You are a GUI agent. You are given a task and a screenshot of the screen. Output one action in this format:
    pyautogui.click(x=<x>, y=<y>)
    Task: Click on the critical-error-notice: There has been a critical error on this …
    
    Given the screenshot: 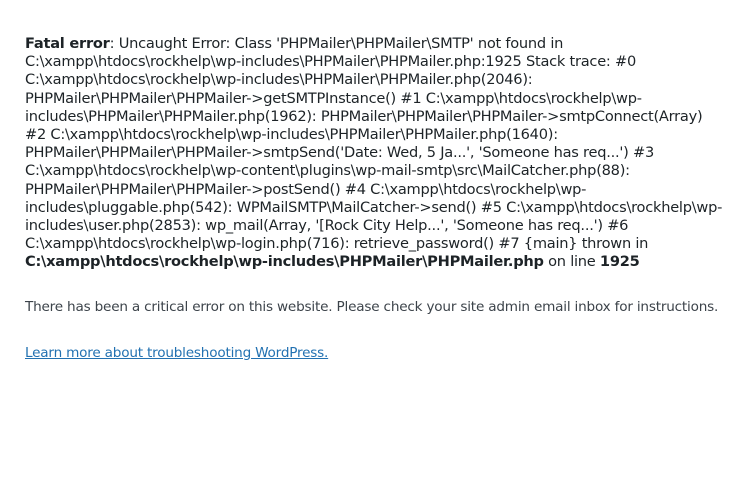 What is the action you would take?
    pyautogui.click(x=372, y=306)
    